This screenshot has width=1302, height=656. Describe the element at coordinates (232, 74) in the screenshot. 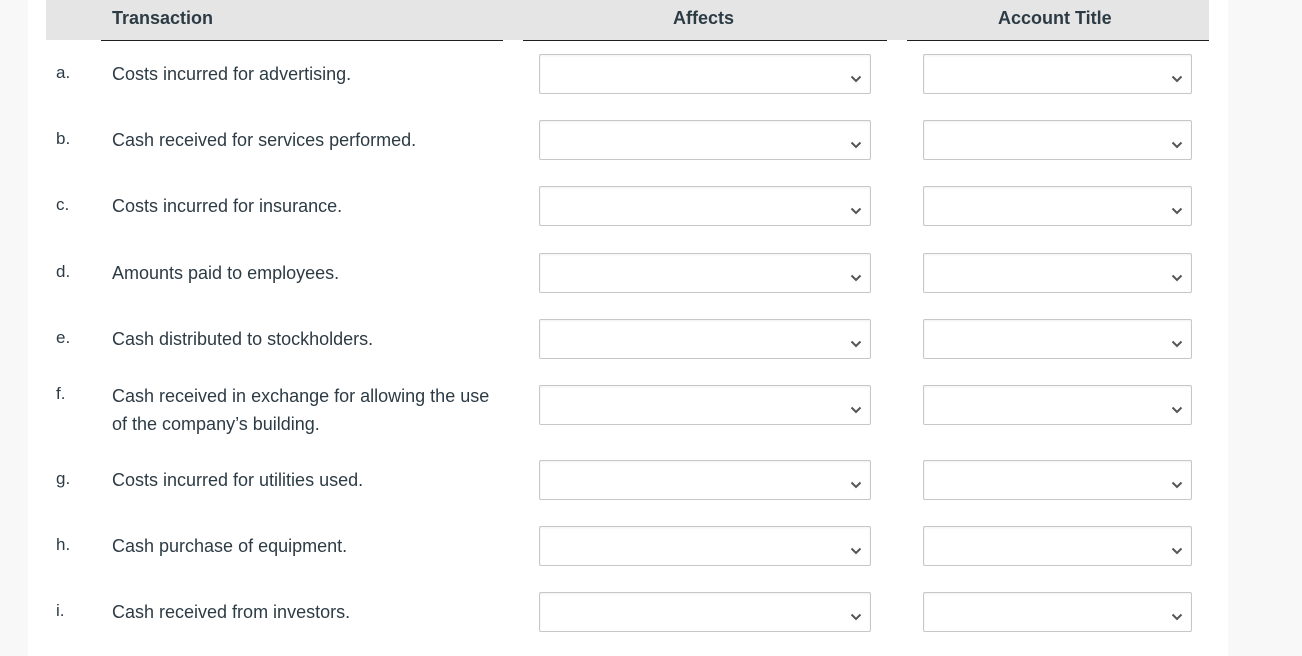

I see `transaction-text: Costs incurred for advertising.` at that location.